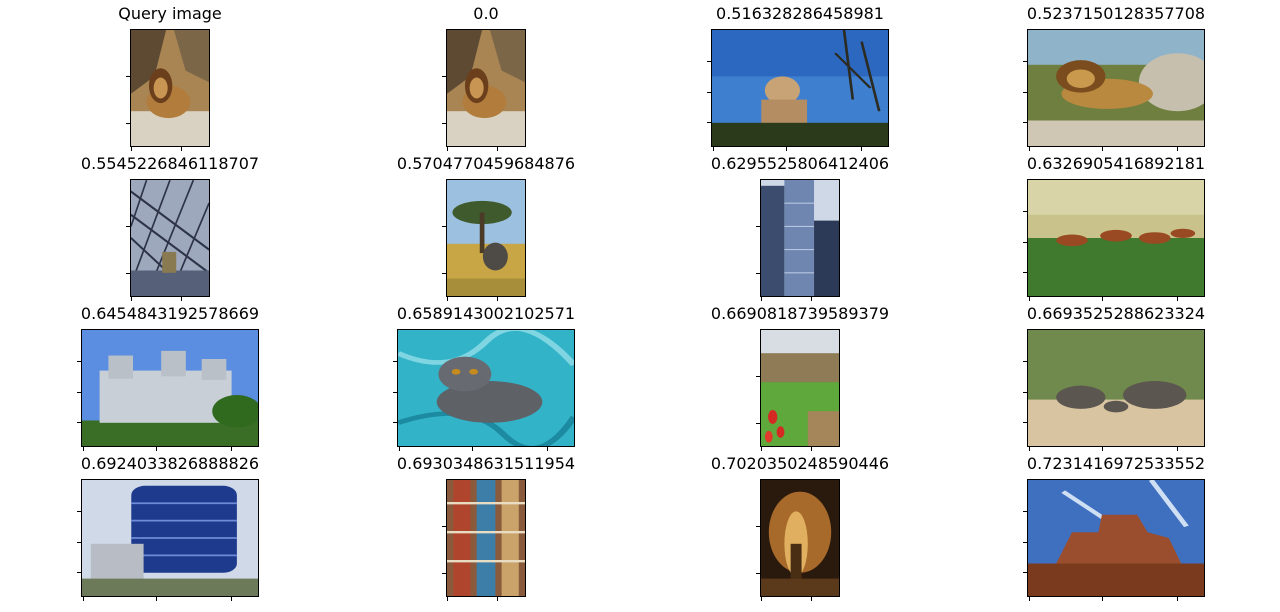 The height and width of the screenshot is (612, 1280). Describe the element at coordinates (800, 163) in the screenshot. I see `panel-title: 0.6295525806412406` at that location.